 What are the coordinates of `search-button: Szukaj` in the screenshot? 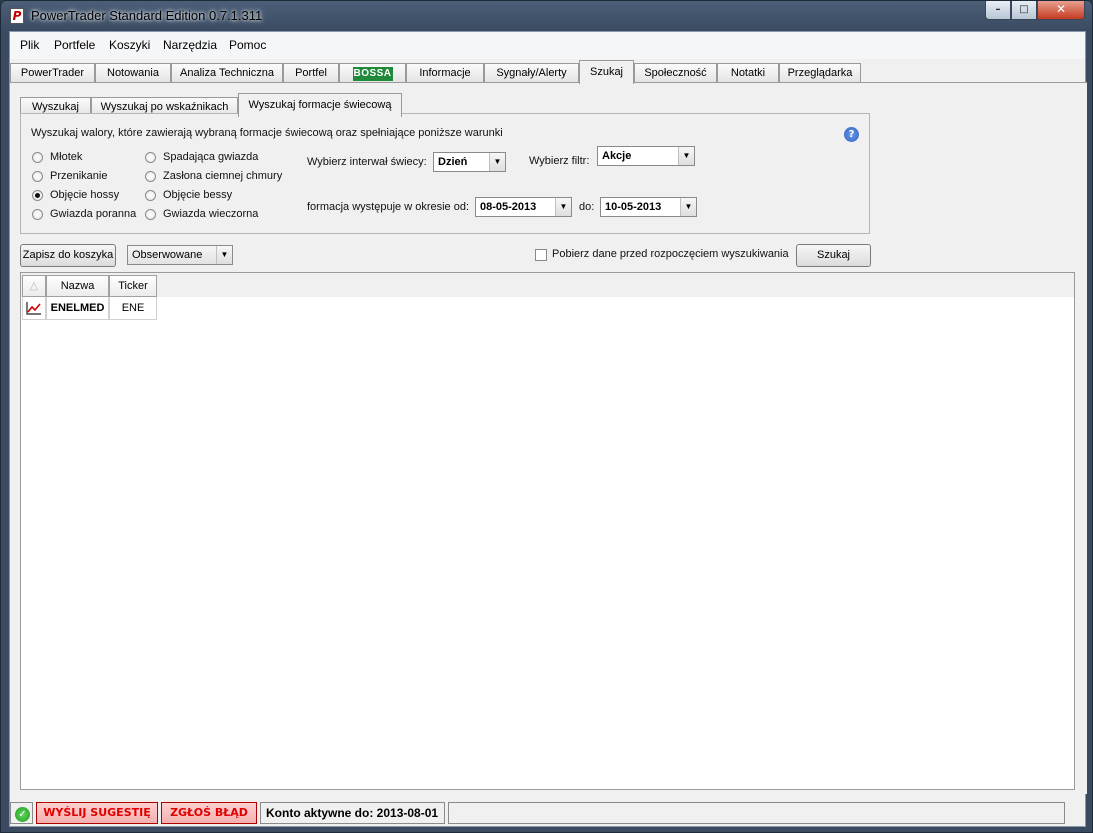 It's located at (833, 255).